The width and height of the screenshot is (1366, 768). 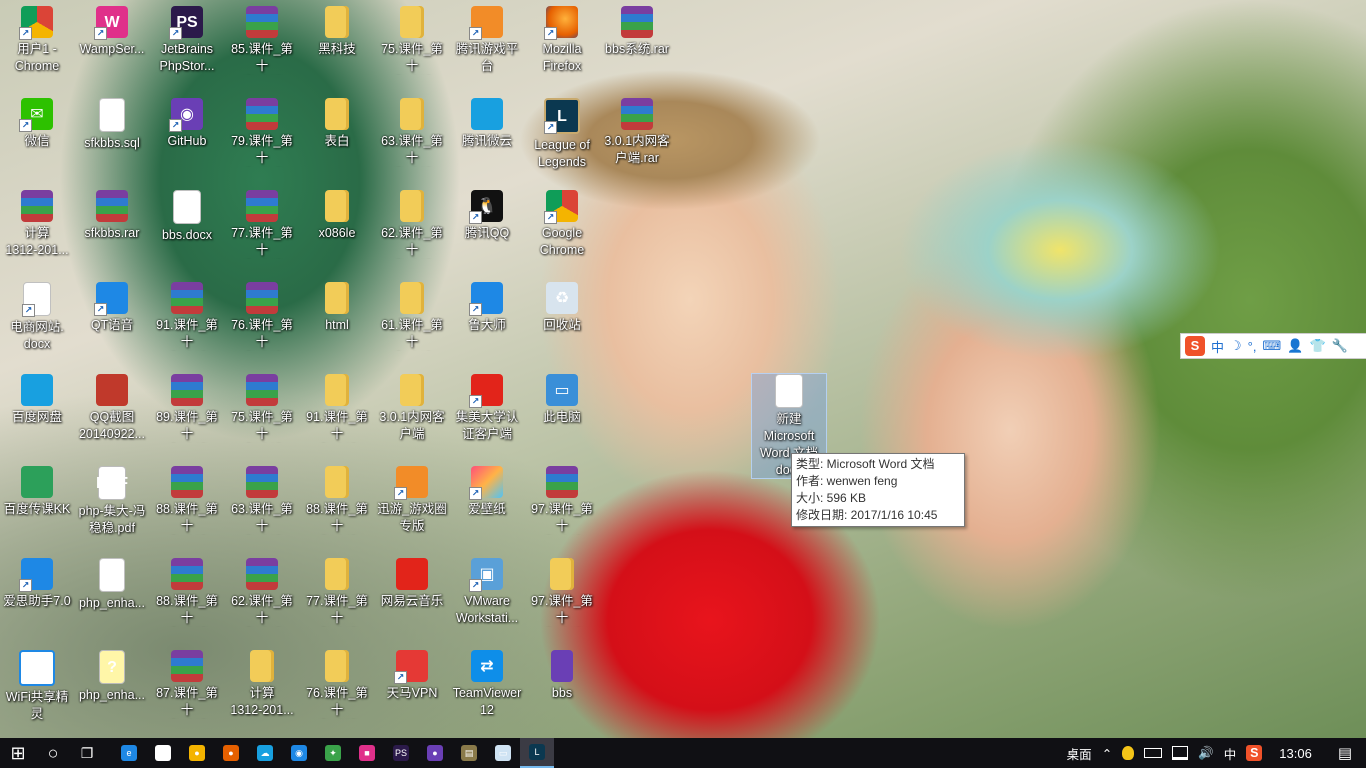 What do you see at coordinates (37, 584) in the screenshot?
I see `desktop-icon: ↗ 爱思助手7.0` at bounding box center [37, 584].